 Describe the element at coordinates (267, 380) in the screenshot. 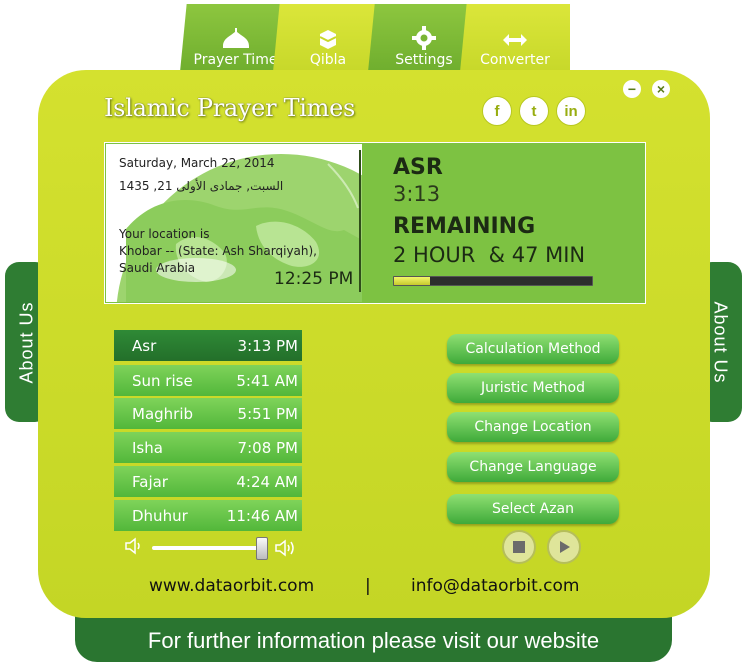

I see `prayer-time: 5:41 AM` at that location.